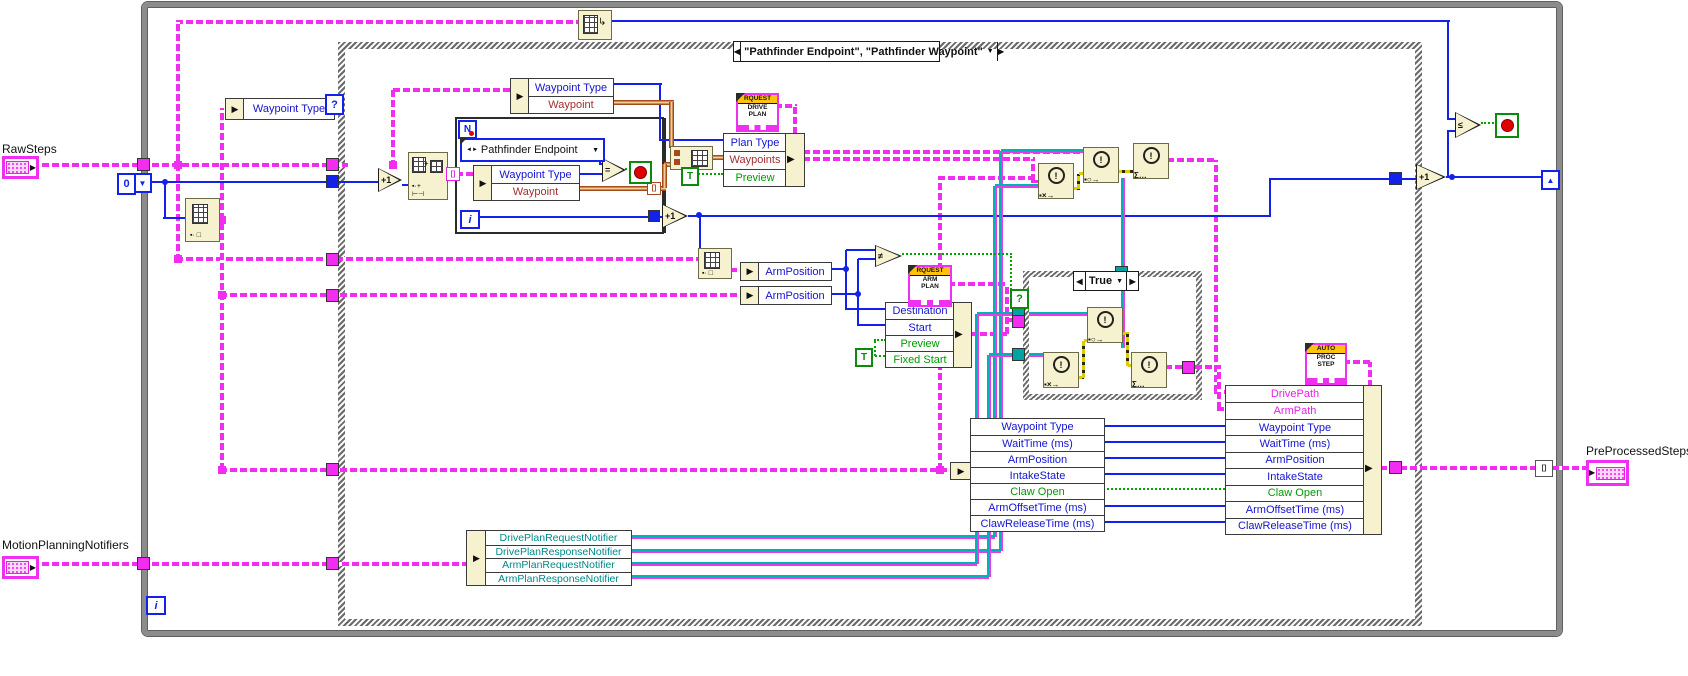 The width and height of the screenshot is (1688, 676). Describe the element at coordinates (126, 184) in the screenshot. I see `zero-constant: 0` at that location.